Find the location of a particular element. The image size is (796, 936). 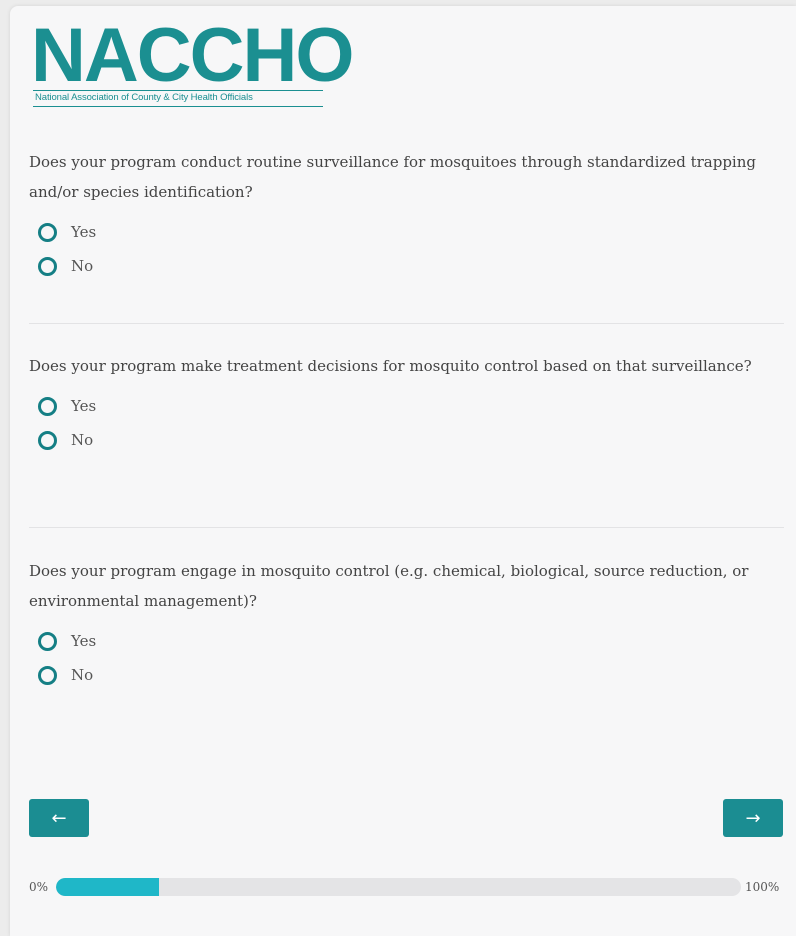

next-button: → is located at coordinates (753, 818).